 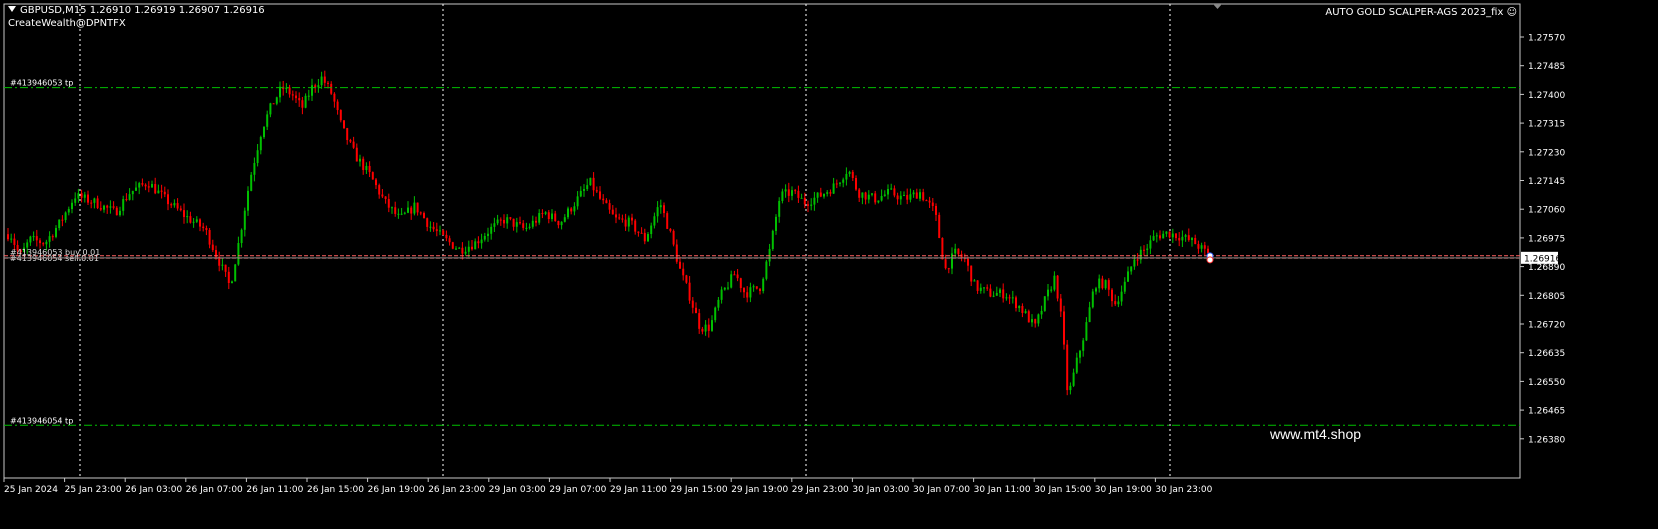 I want to click on dropdown-triangle-icon, so click(x=12, y=9).